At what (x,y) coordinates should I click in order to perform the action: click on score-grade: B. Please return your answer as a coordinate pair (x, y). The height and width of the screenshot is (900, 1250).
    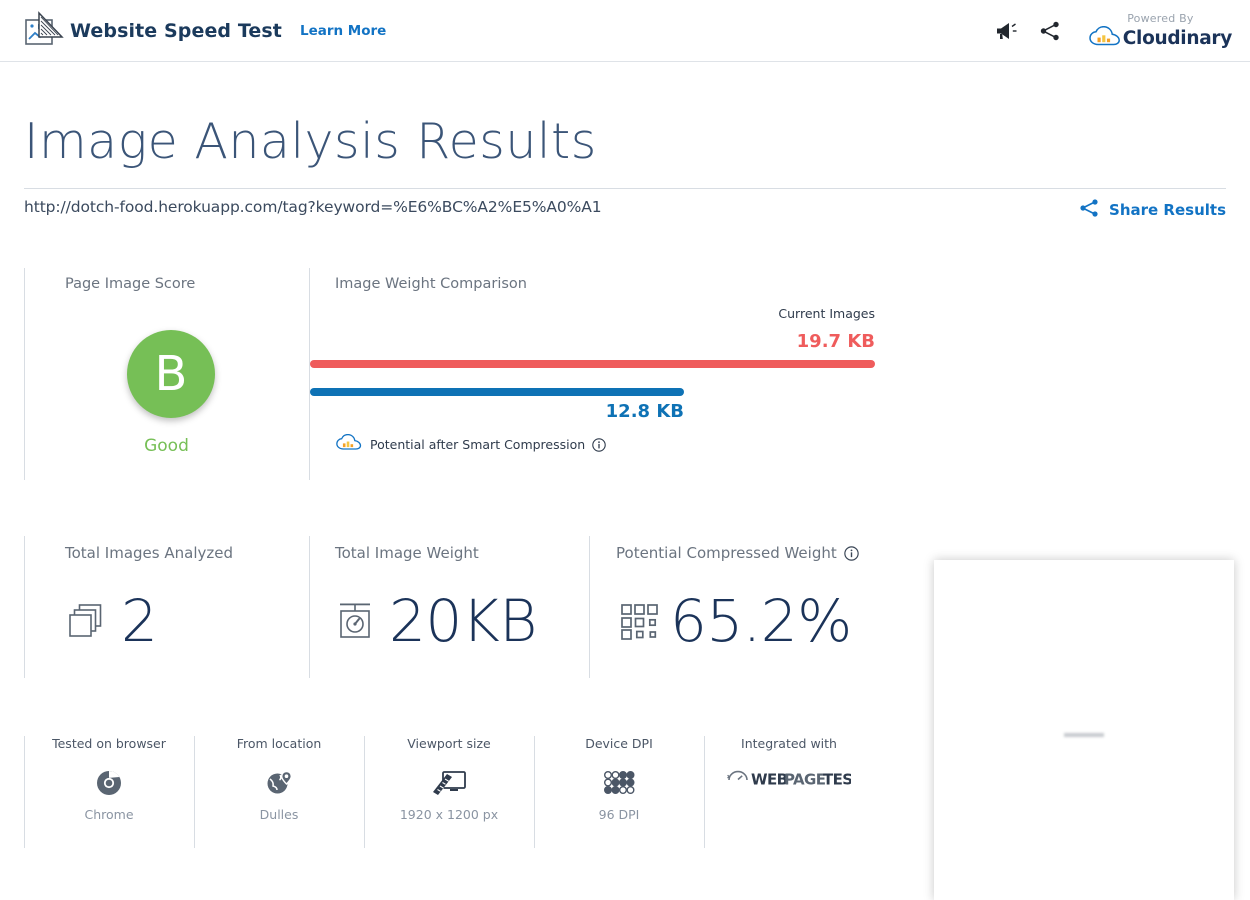
    Looking at the image, I should click on (171, 374).